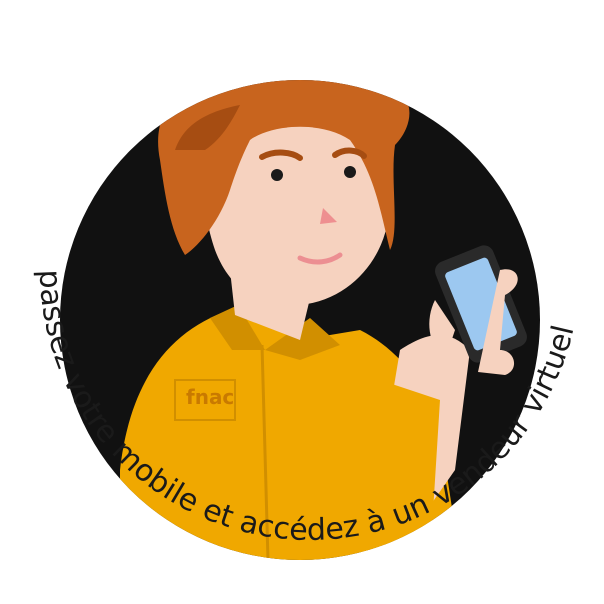  What do you see at coordinates (277, 175) in the screenshot?
I see `left-eye` at bounding box center [277, 175].